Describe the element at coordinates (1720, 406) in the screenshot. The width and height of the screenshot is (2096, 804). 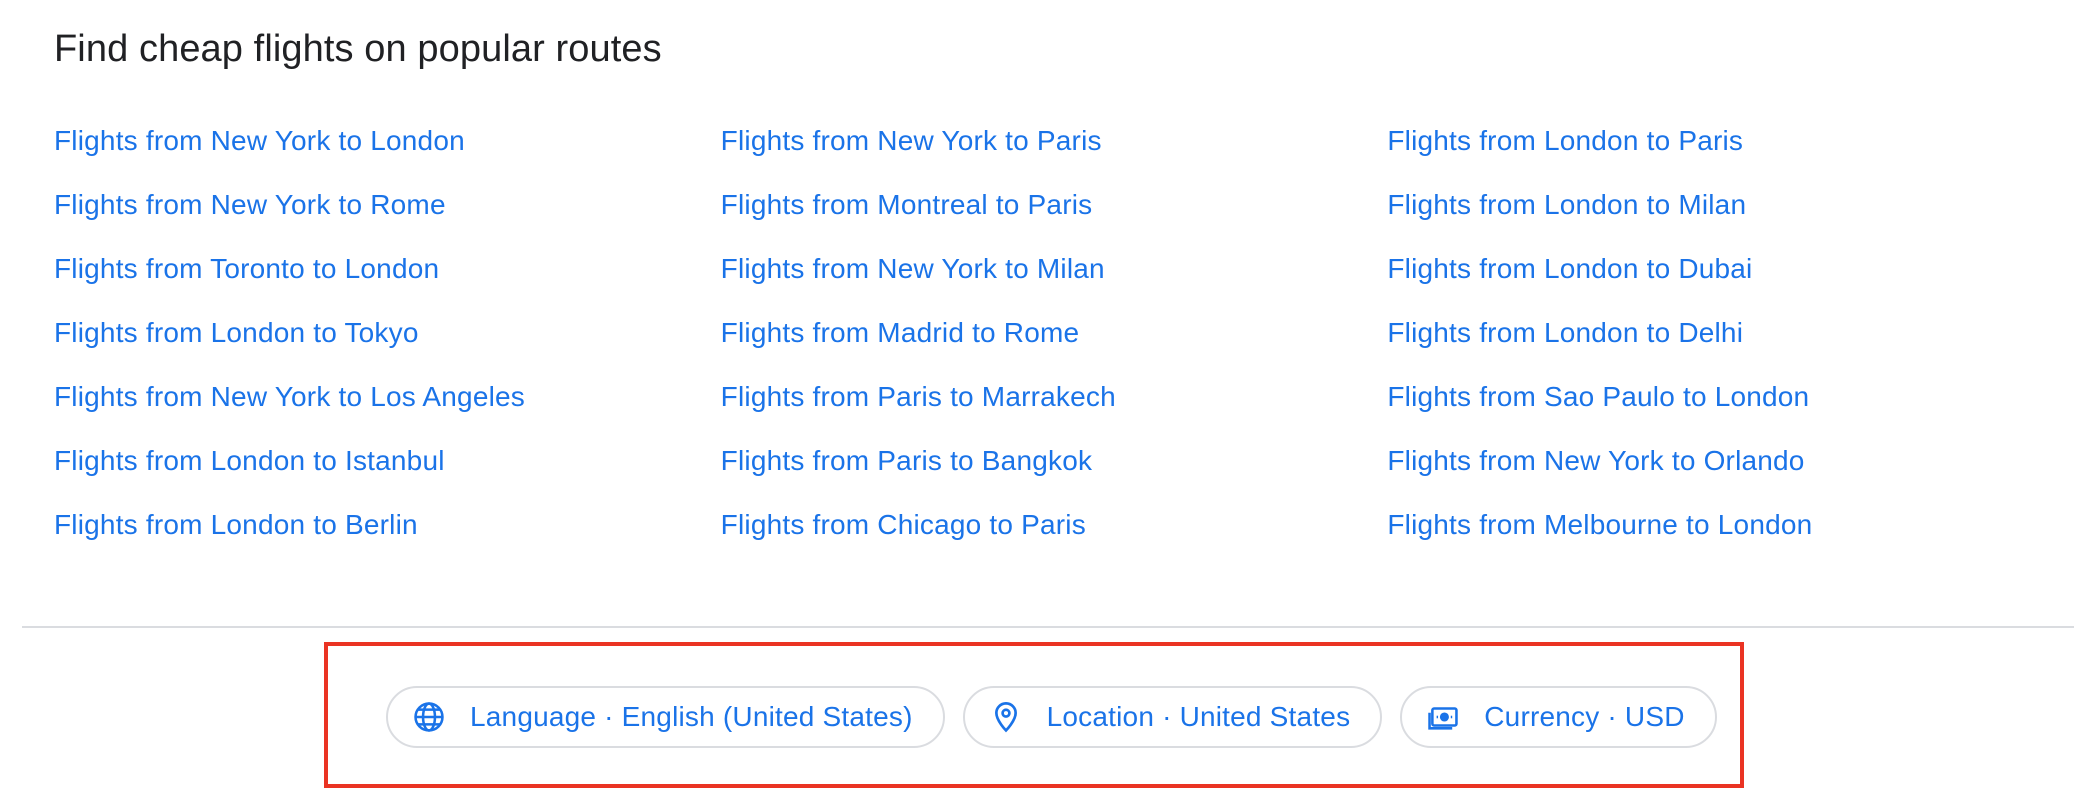
I see `route-link-sao-paulo-london: Flights from Sao Paulo to London` at that location.